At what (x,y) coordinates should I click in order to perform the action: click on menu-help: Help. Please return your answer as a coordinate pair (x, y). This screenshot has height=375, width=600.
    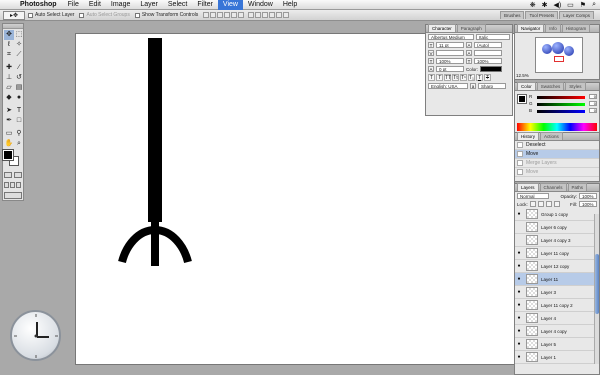
    Looking at the image, I should click on (290, 5).